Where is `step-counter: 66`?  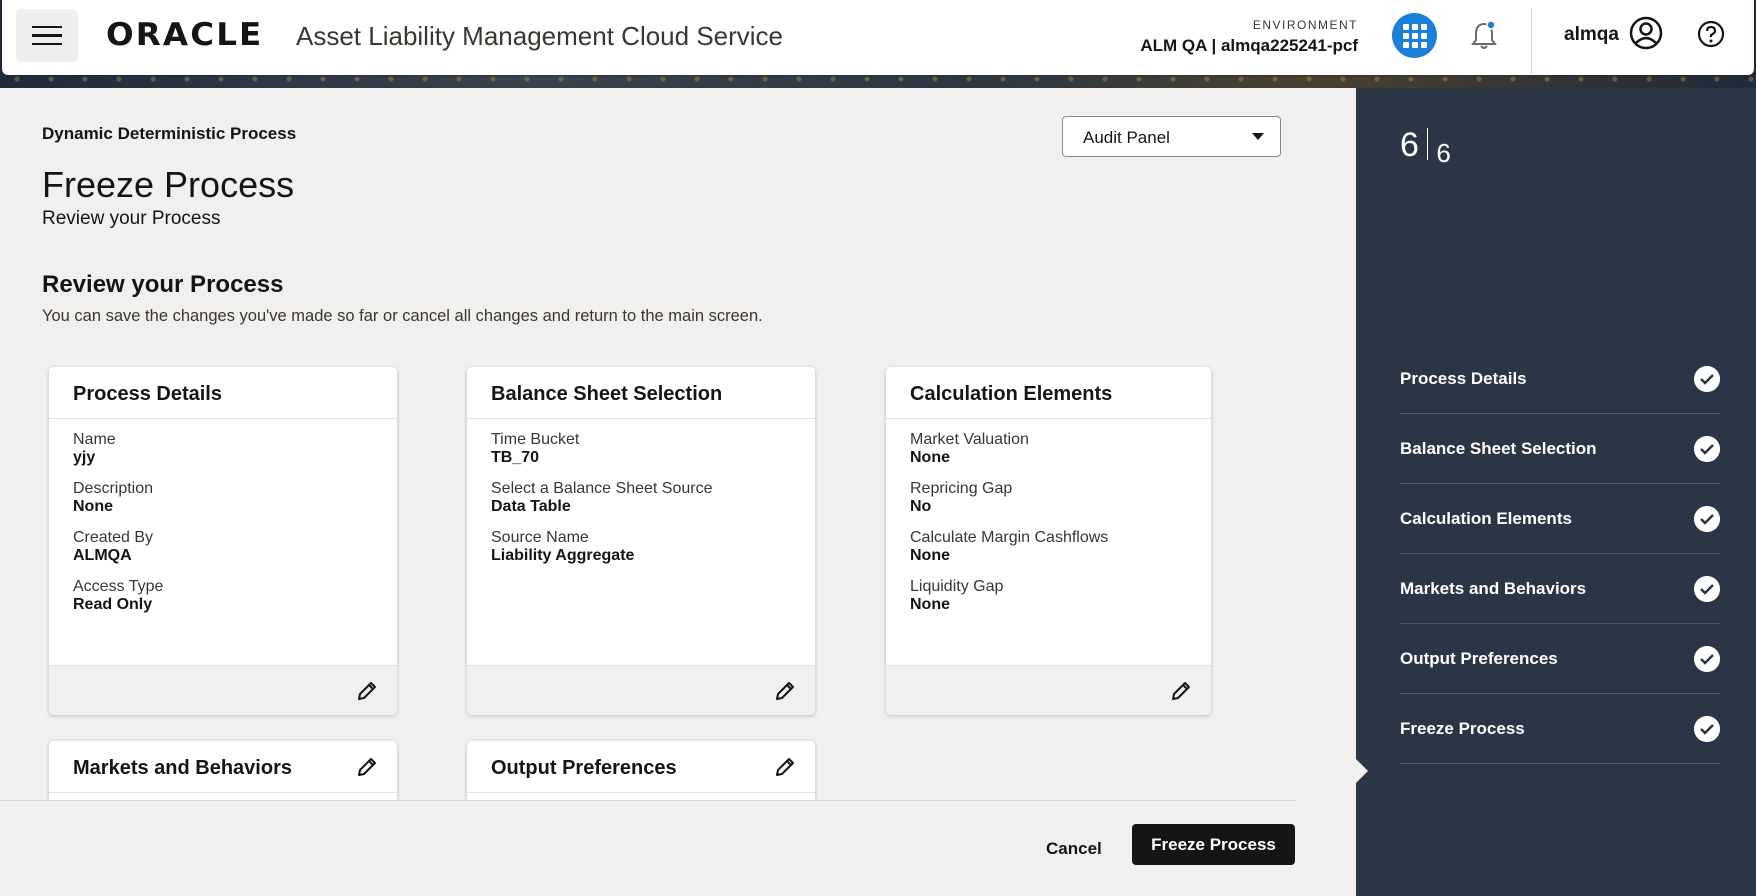
step-counter: 66 is located at coordinates (1425, 147).